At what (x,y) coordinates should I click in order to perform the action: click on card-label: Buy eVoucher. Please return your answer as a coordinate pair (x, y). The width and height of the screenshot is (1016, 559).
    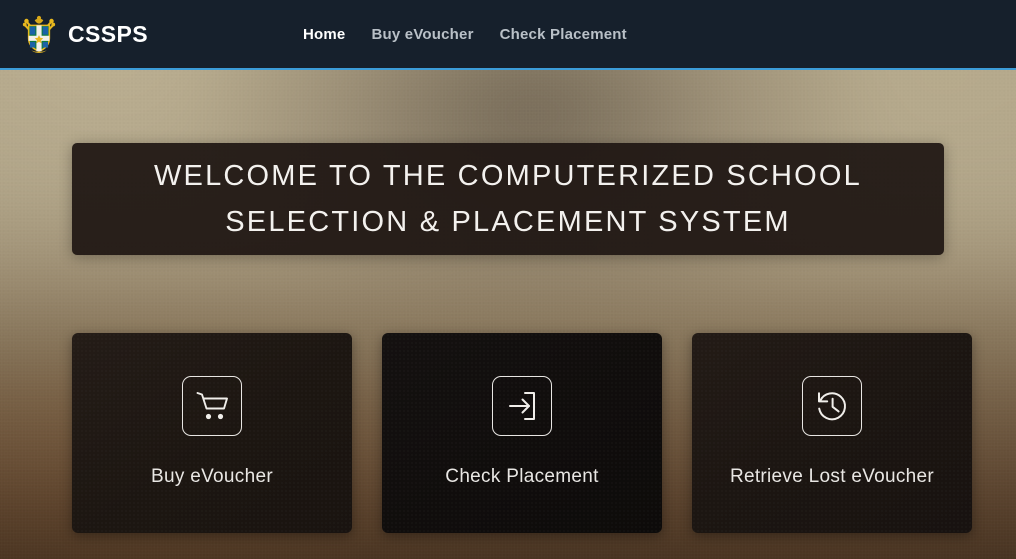
    Looking at the image, I should click on (212, 476).